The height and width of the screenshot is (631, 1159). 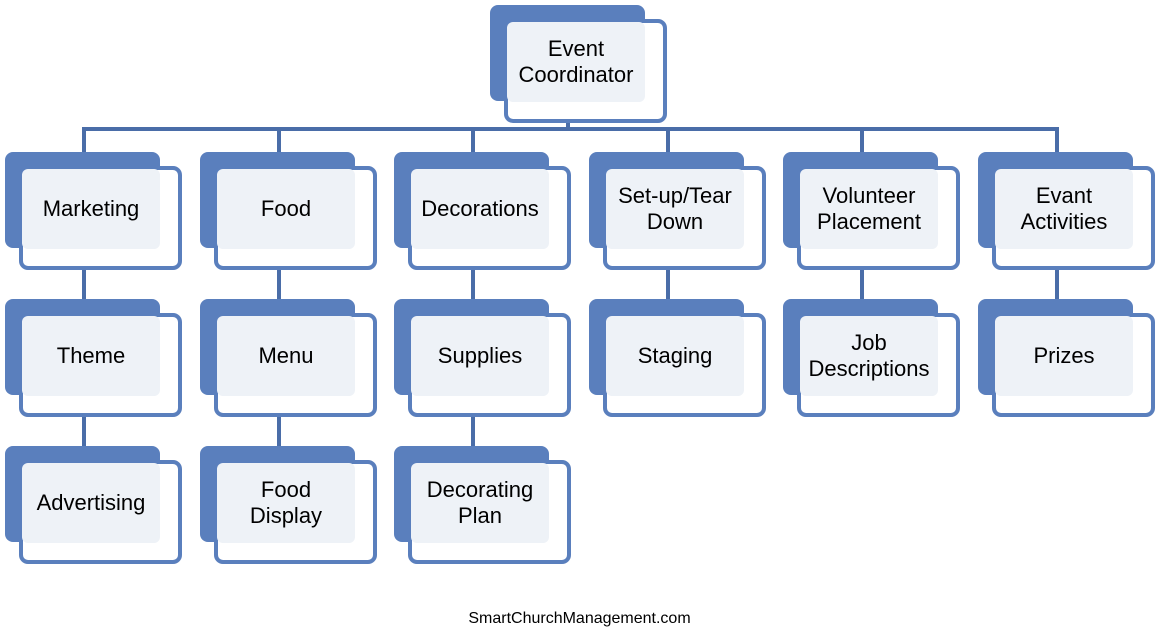 I want to click on node-label: Food Display, so click(x=286, y=503).